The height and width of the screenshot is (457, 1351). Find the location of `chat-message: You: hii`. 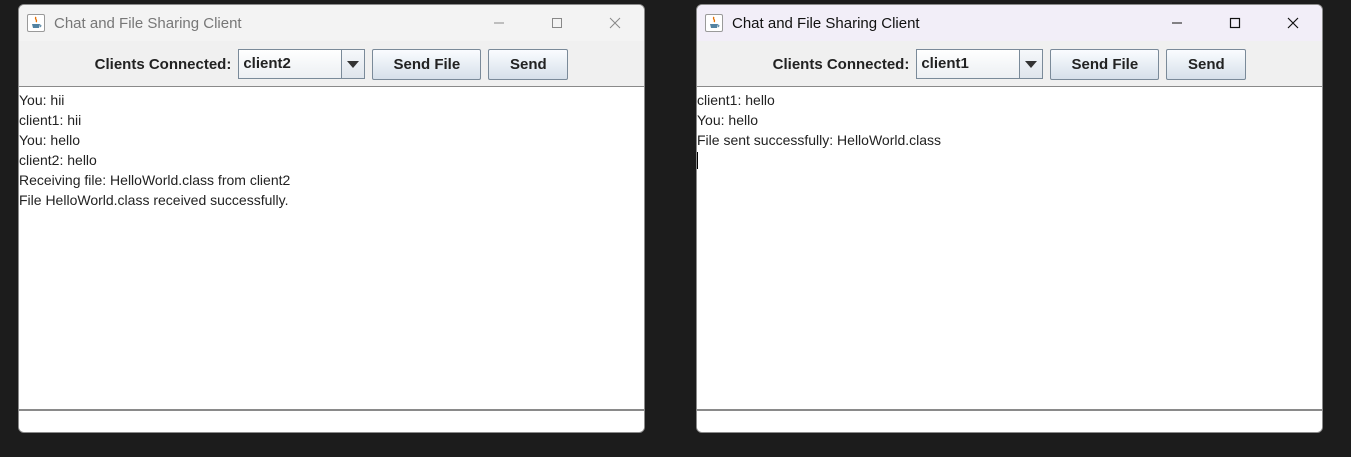

chat-message: You: hii is located at coordinates (42, 100).